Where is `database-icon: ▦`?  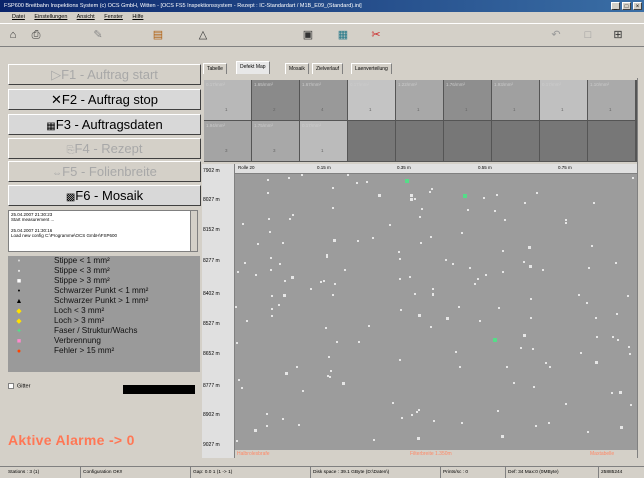 database-icon: ▦ is located at coordinates (343, 35).